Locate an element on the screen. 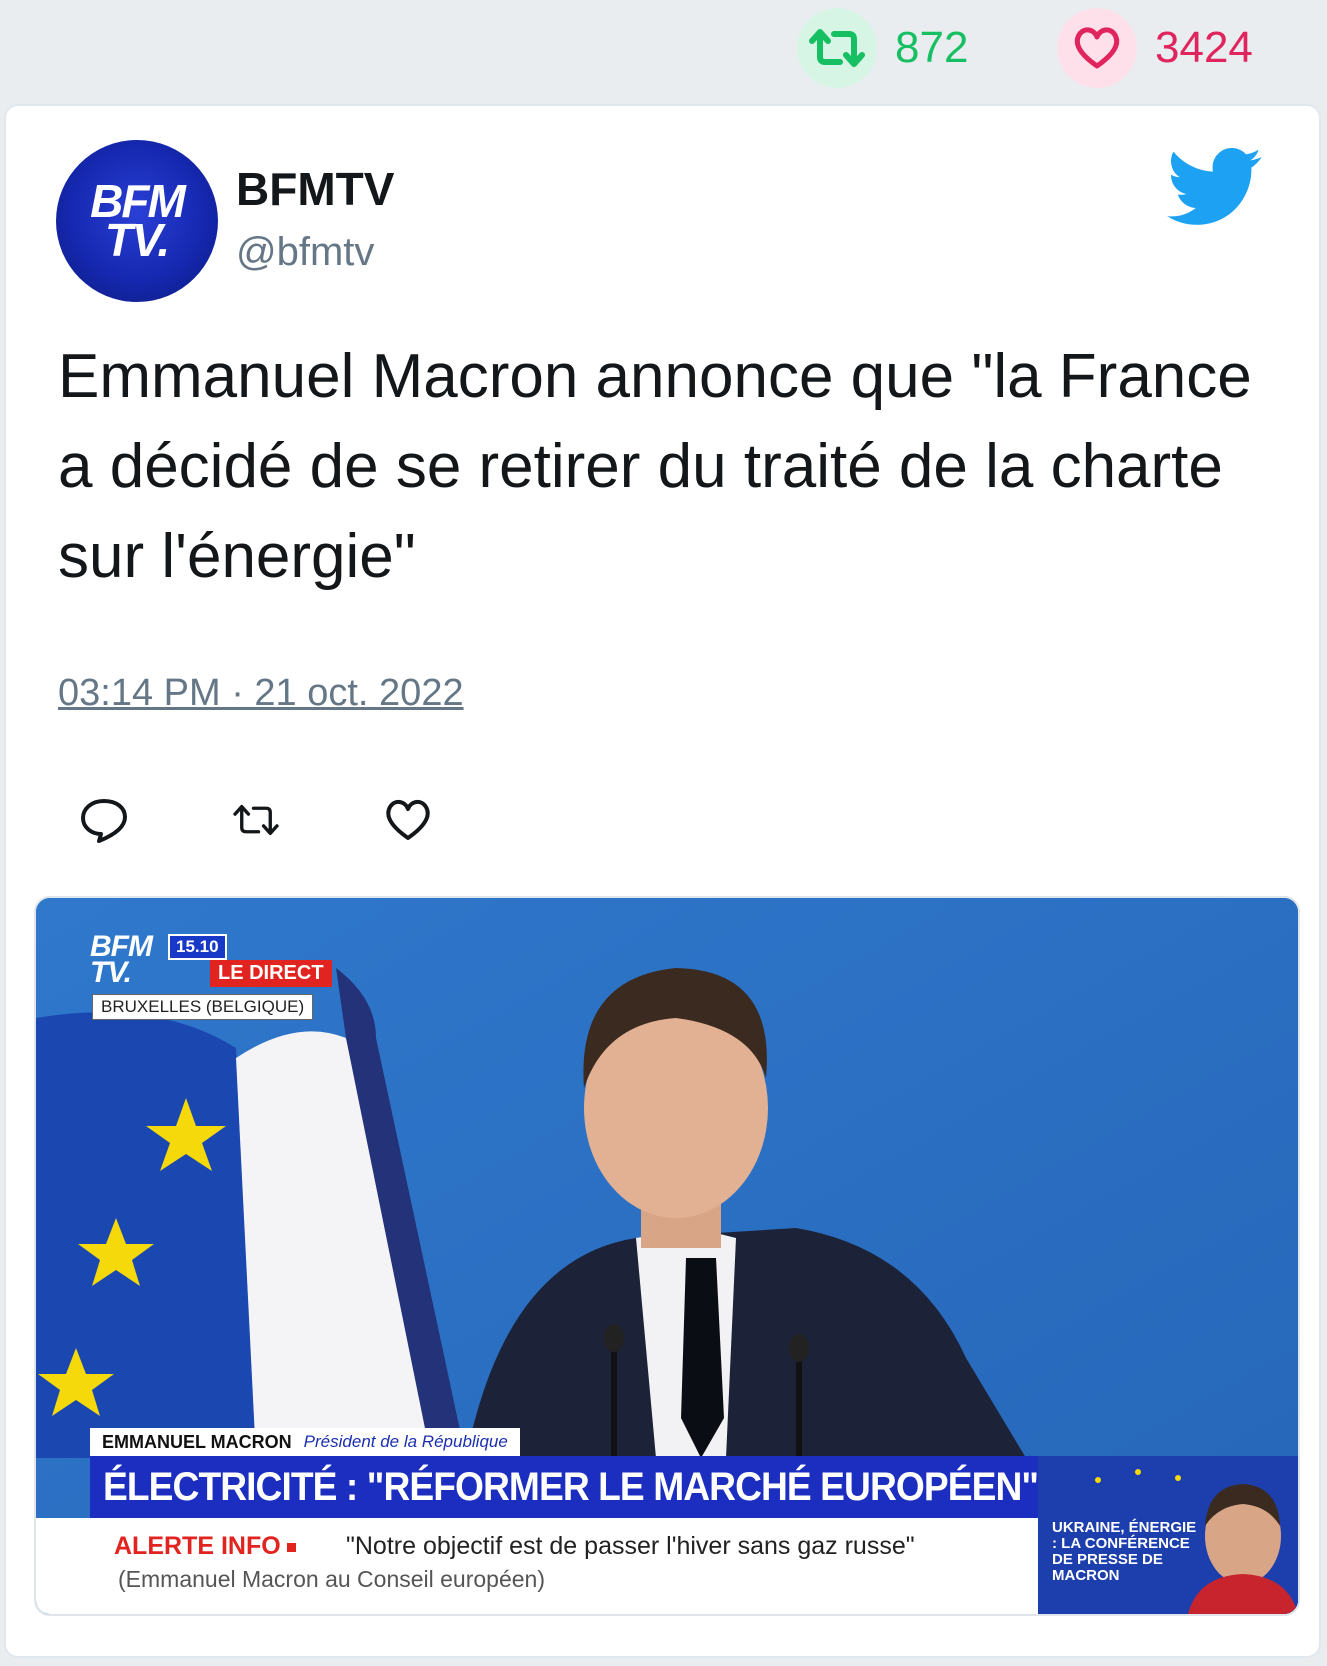 Image resolution: width=1327 pixels, height=1666 pixels. author-name: BFMTV is located at coordinates (315, 189).